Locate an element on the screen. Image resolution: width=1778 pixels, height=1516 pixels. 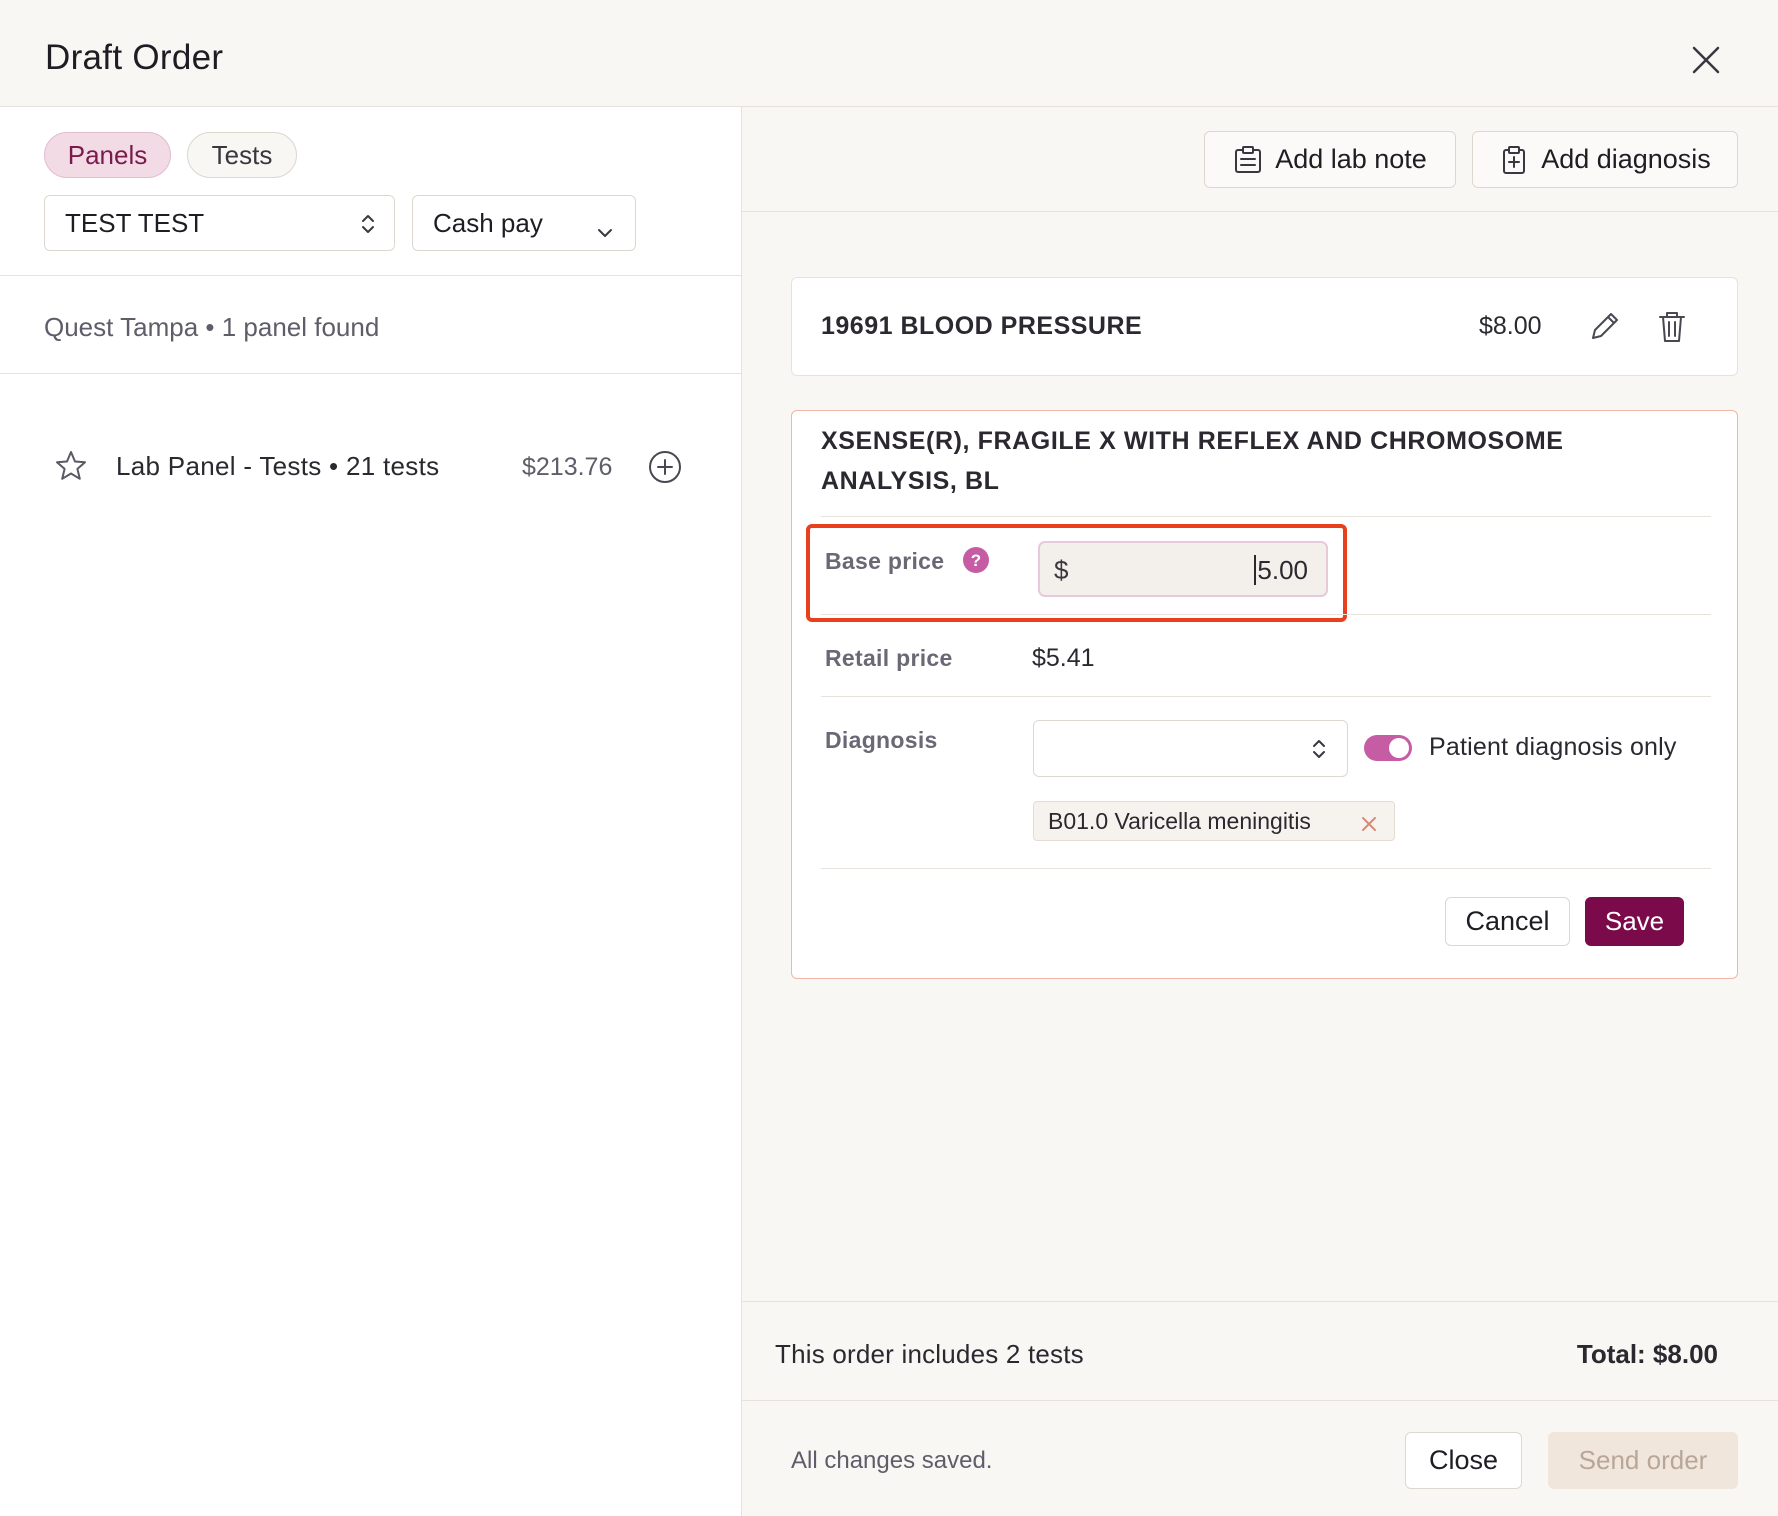
clipboard-icon is located at coordinates (1248, 160).